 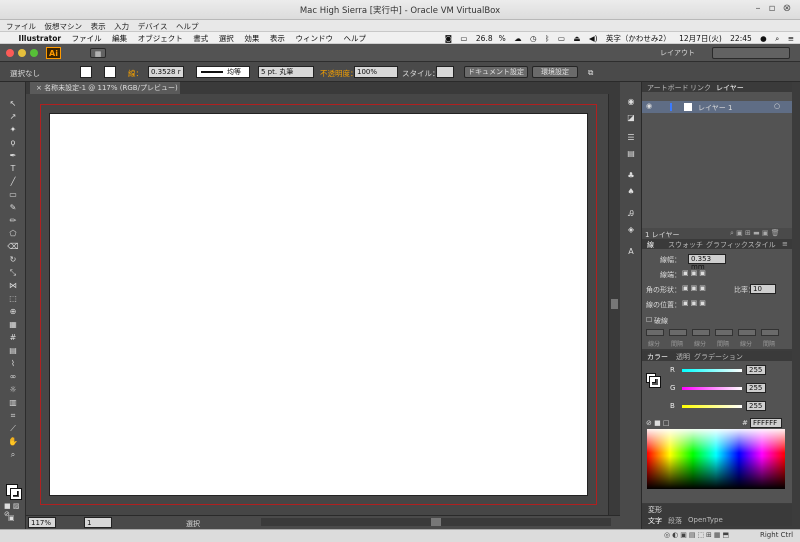 I want to click on workspace-switcher: レイアウト, so click(x=677, y=53).